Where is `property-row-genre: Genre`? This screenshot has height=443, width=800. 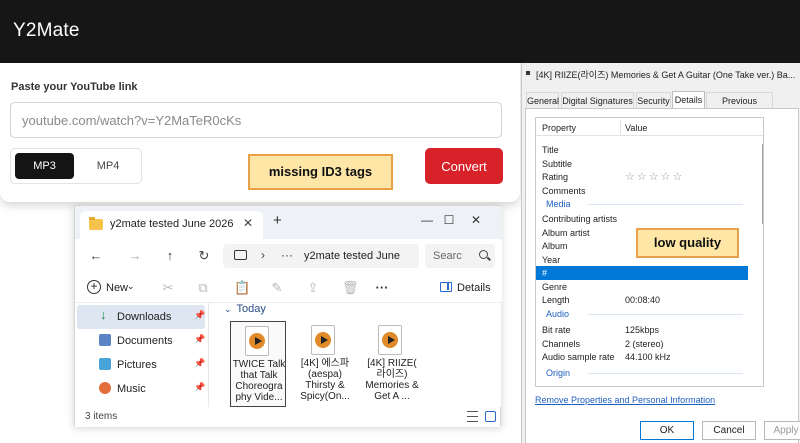
property-row-genre: Genre is located at coordinates (642, 287).